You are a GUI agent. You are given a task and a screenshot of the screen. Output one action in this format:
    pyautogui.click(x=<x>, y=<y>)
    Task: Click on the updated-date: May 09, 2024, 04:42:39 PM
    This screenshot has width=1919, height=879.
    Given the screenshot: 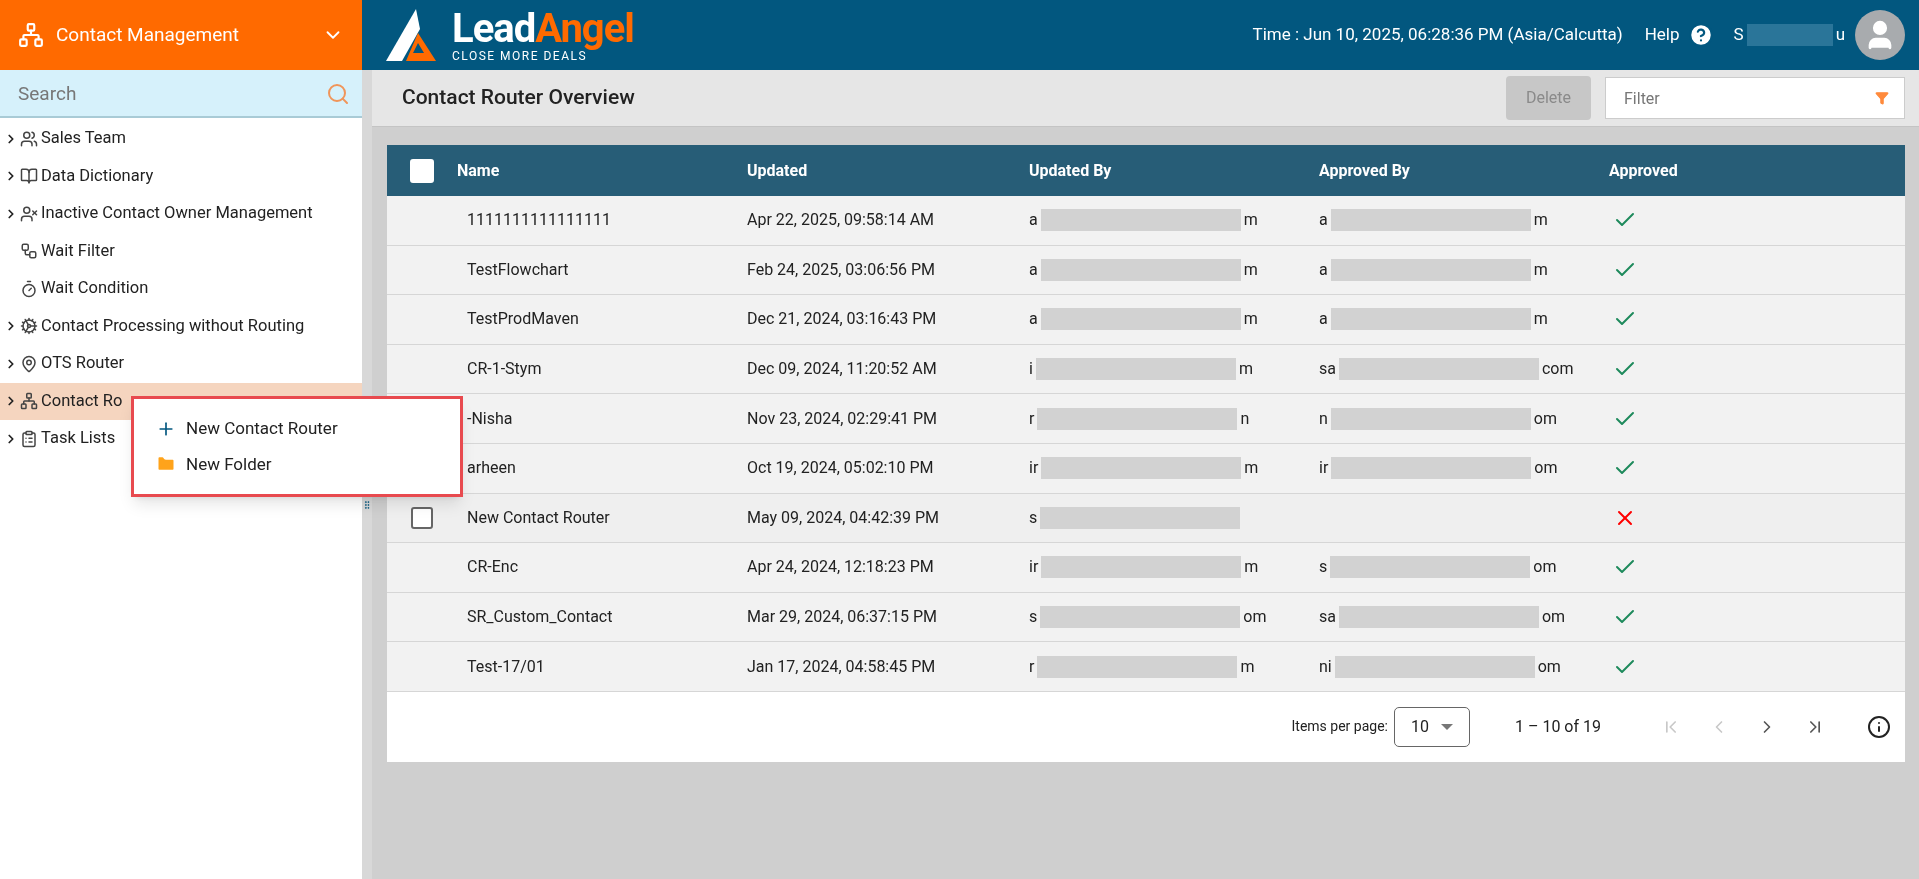 What is the action you would take?
    pyautogui.click(x=843, y=517)
    